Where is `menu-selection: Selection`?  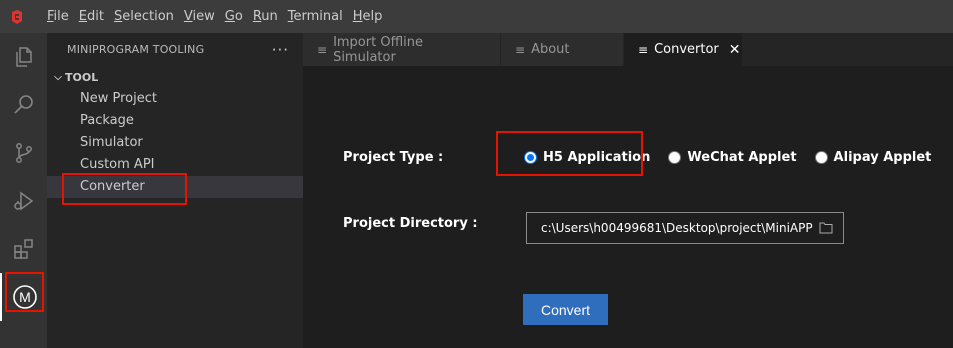 menu-selection: Selection is located at coordinates (144, 16).